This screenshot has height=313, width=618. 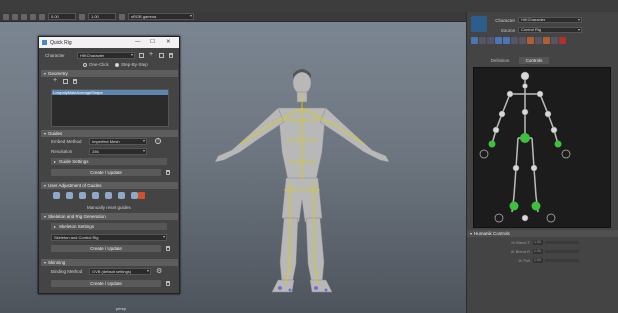 What do you see at coordinates (141, 195) in the screenshot?
I see `clear-guides-icon` at bounding box center [141, 195].